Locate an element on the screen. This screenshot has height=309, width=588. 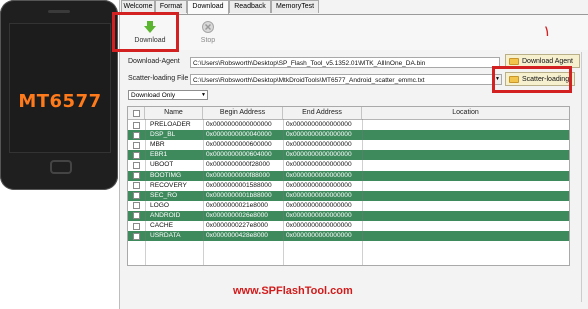
begin-address: 0x0000000021e8000 is located at coordinates (237, 205).